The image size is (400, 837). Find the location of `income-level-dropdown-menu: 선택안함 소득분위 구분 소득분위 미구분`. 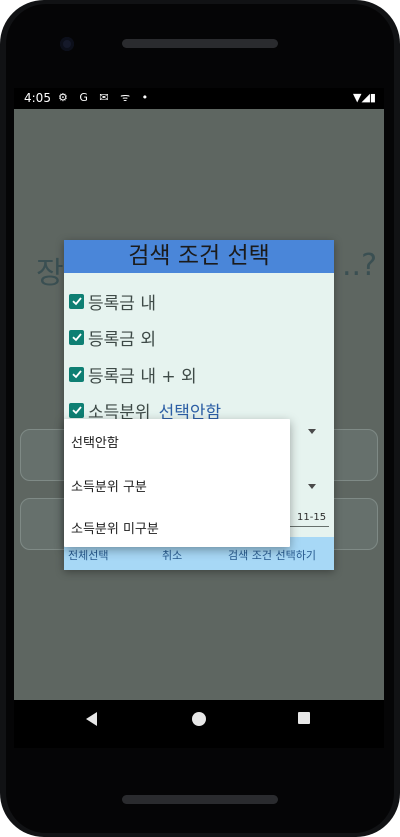

income-level-dropdown-menu: 선택안함 소득분위 구분 소득분위 미구분 is located at coordinates (177, 483).